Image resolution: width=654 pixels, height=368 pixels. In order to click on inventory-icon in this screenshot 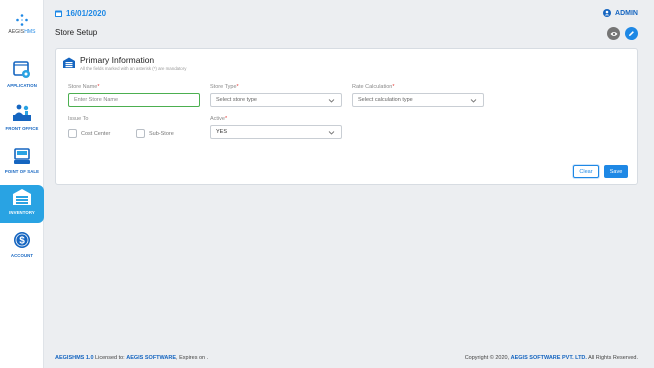, I will do `click(22, 197)`.